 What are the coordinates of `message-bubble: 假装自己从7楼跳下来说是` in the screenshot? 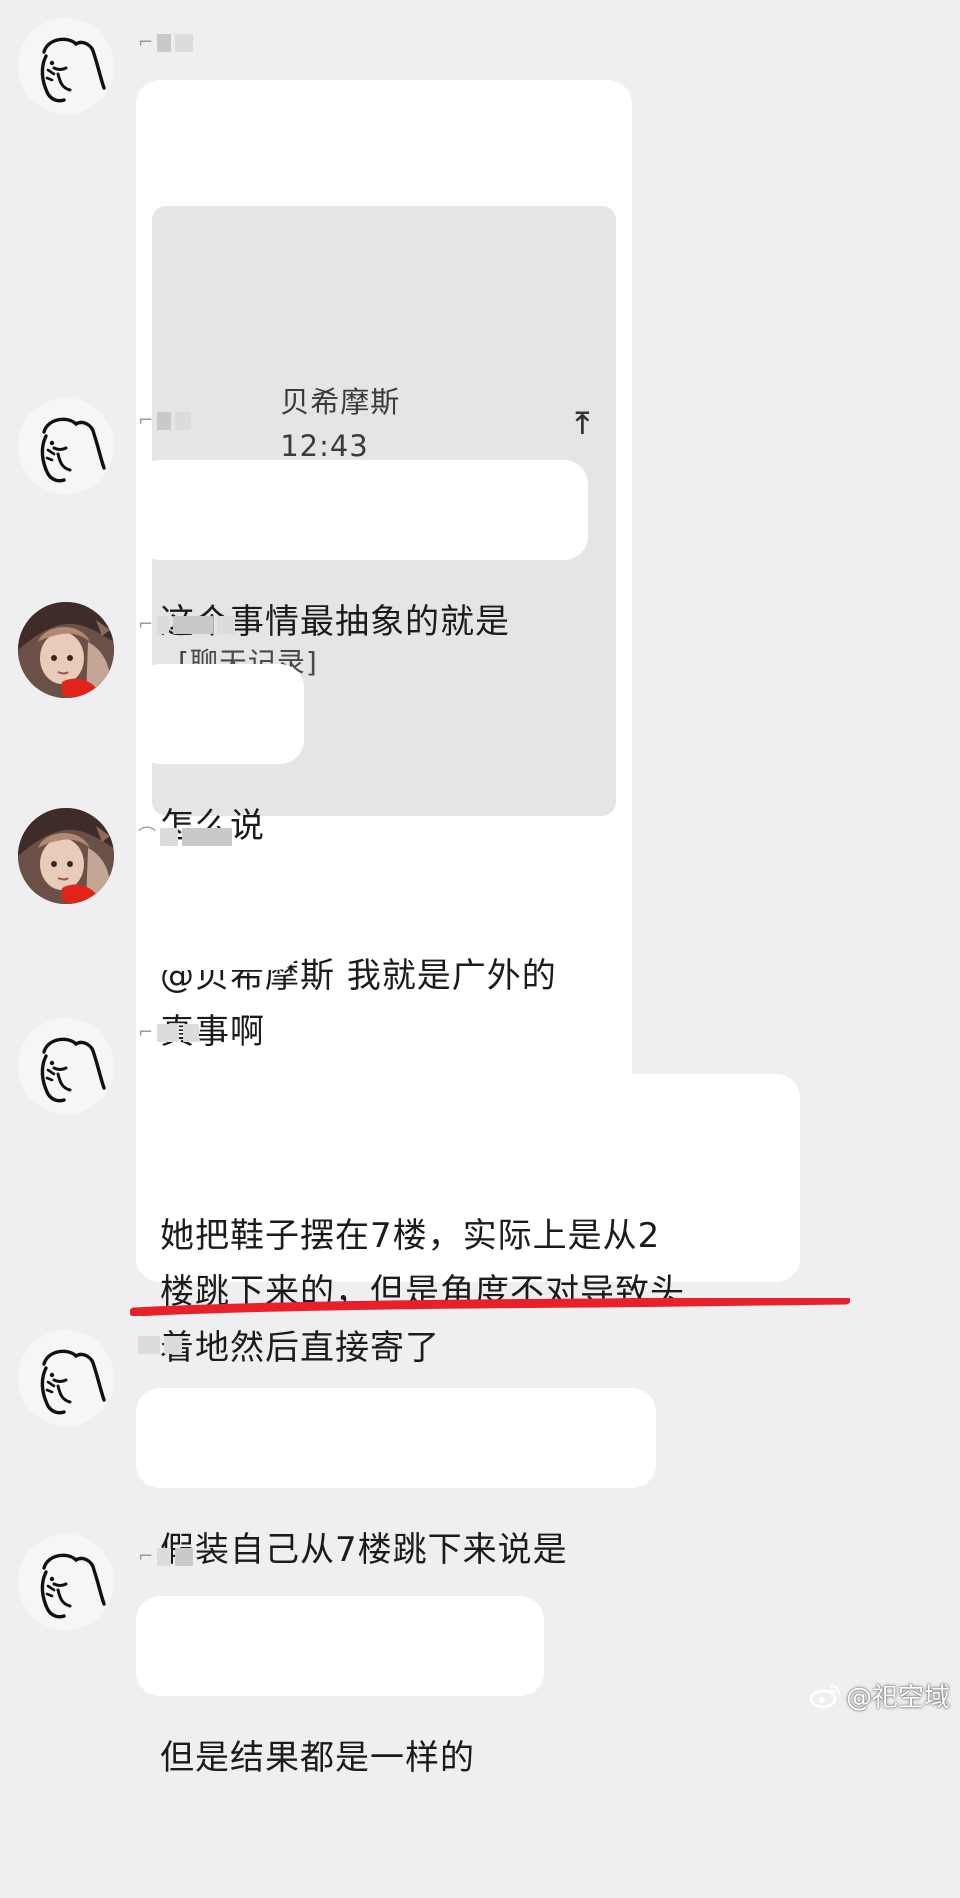 It's located at (396, 1479).